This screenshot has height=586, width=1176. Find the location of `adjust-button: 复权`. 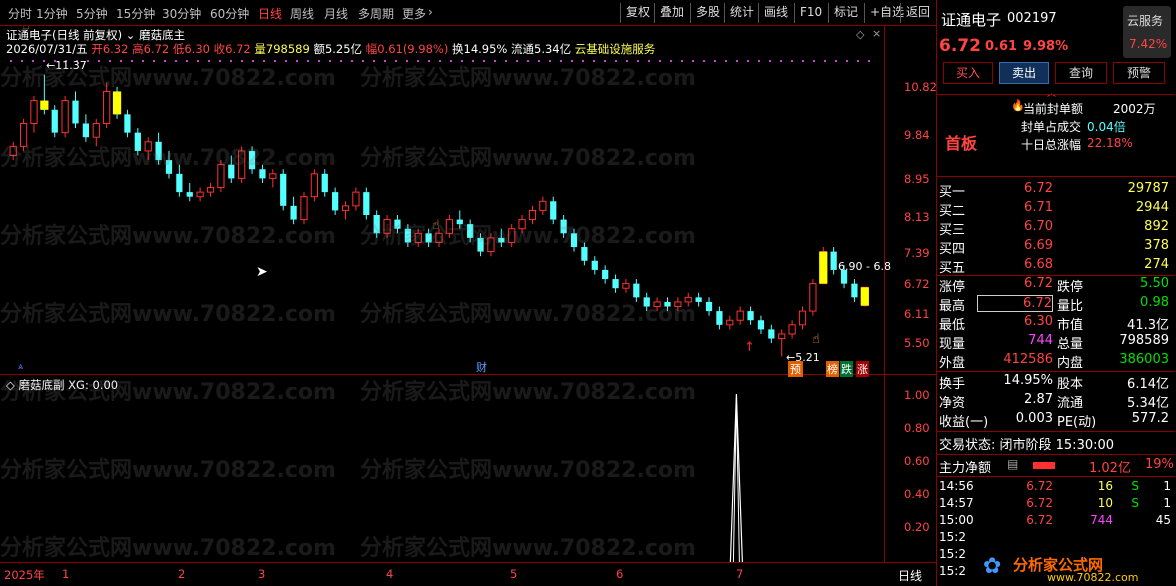

adjust-button: 复权 is located at coordinates (637, 13).